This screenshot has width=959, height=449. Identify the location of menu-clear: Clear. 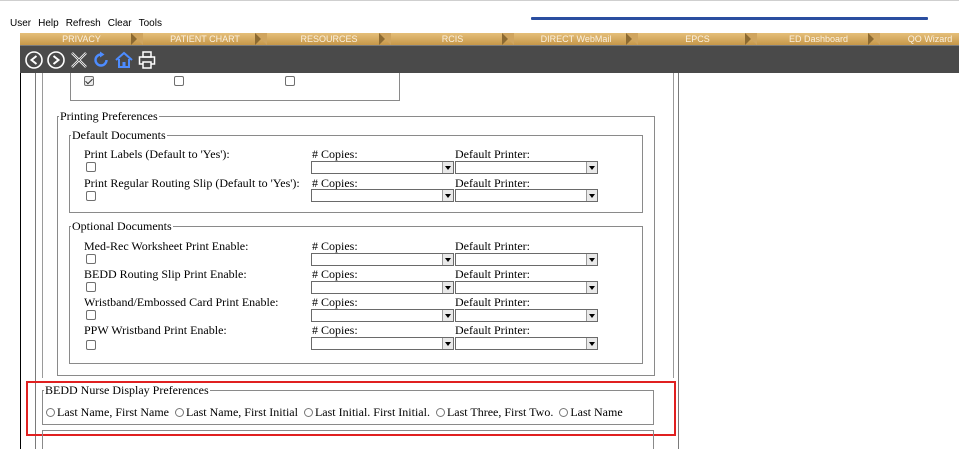
(120, 25).